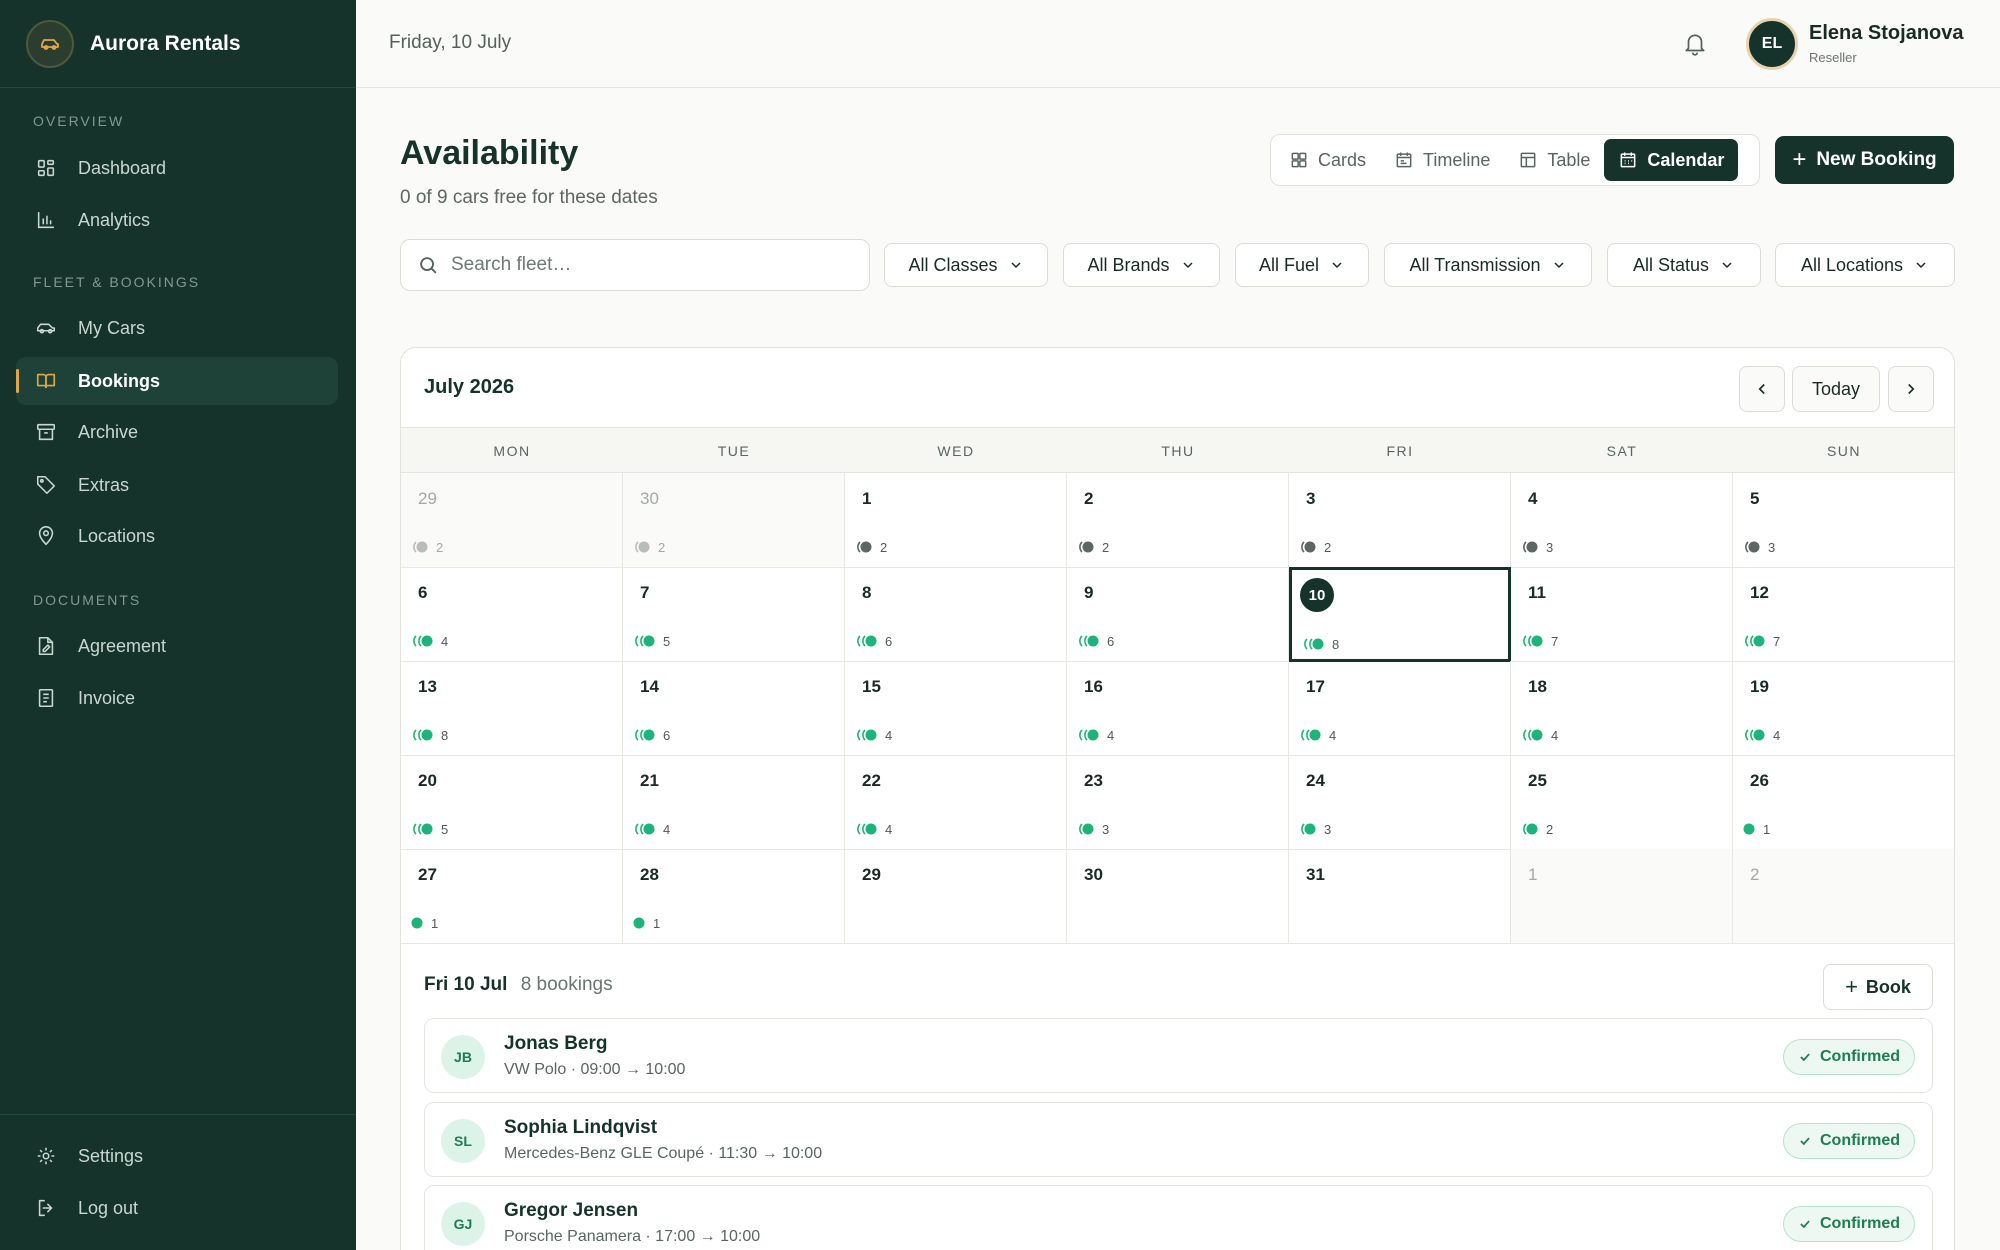  Describe the element at coordinates (1843, 520) in the screenshot. I see `calendar-day: 53` at that location.